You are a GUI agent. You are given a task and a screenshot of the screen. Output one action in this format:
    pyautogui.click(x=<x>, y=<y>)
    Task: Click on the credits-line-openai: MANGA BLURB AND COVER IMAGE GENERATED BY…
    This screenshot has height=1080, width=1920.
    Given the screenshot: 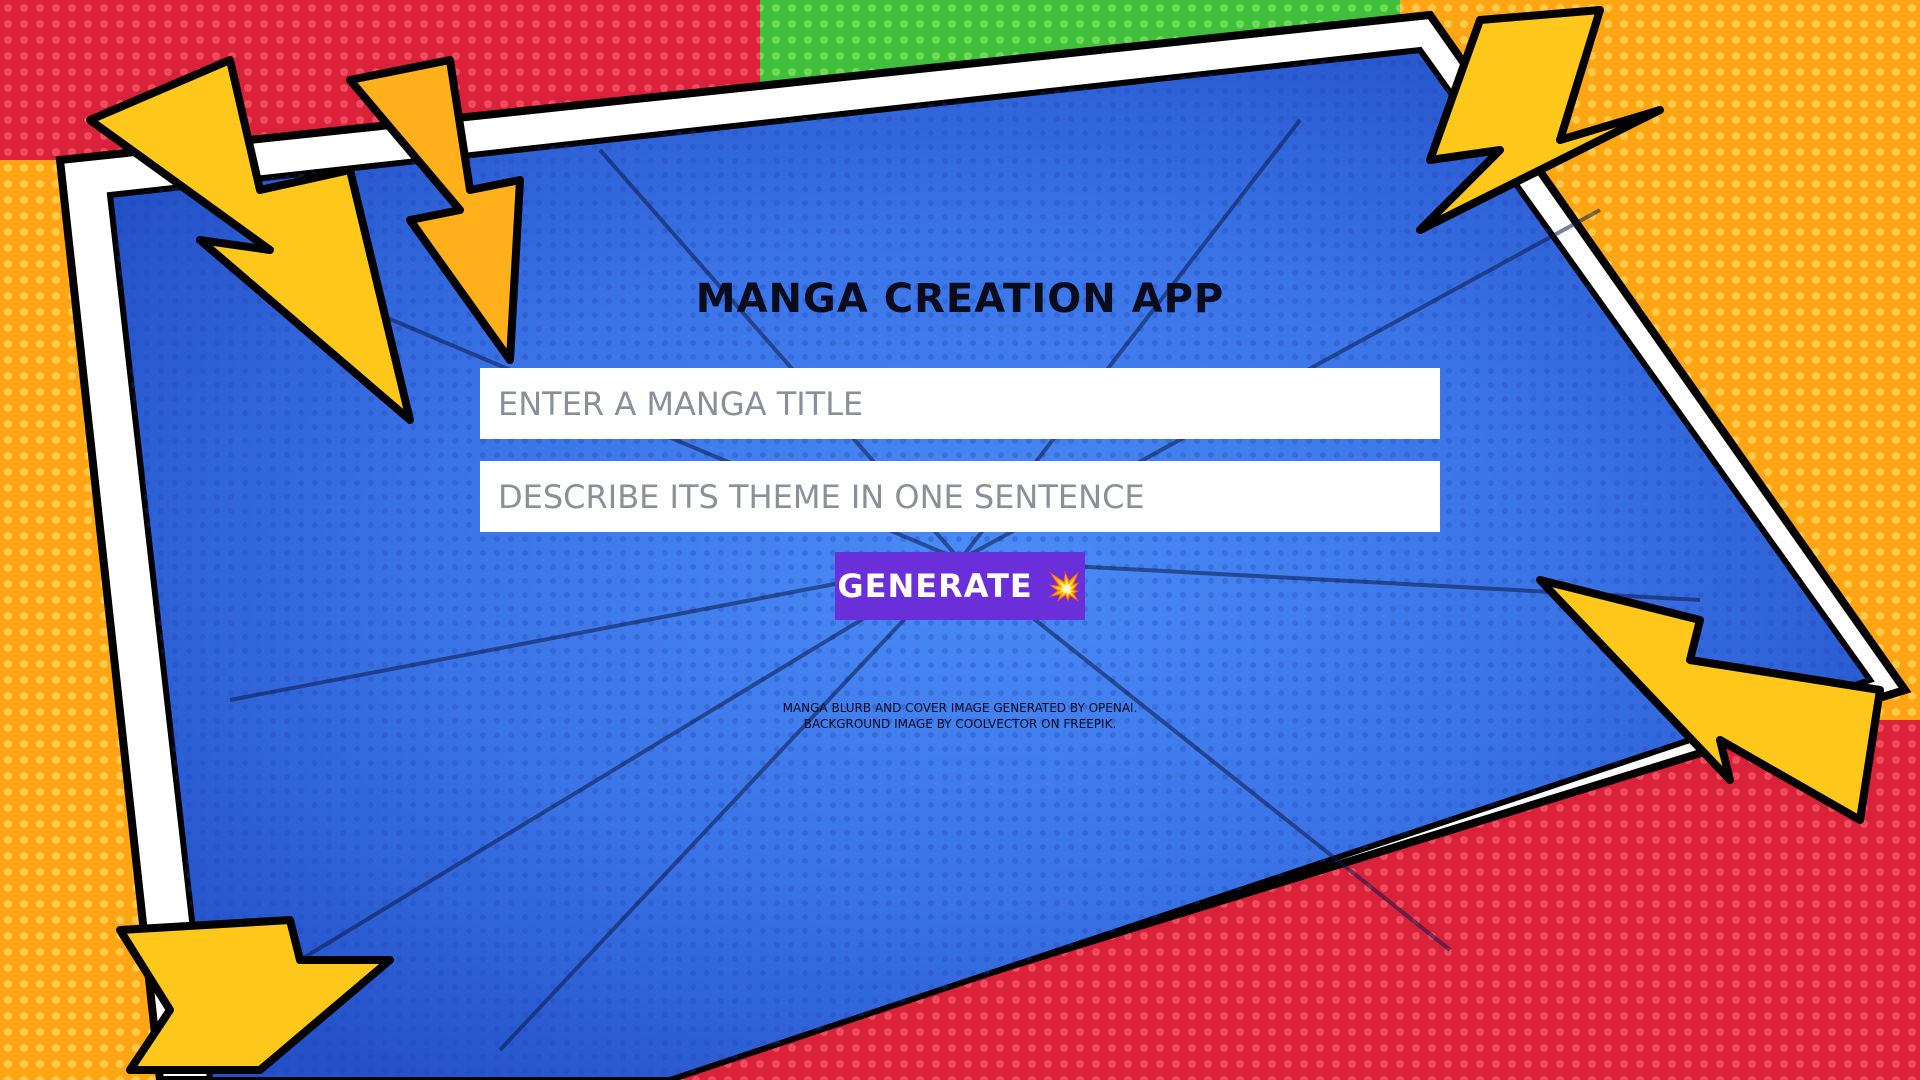 What is the action you would take?
    pyautogui.click(x=960, y=708)
    